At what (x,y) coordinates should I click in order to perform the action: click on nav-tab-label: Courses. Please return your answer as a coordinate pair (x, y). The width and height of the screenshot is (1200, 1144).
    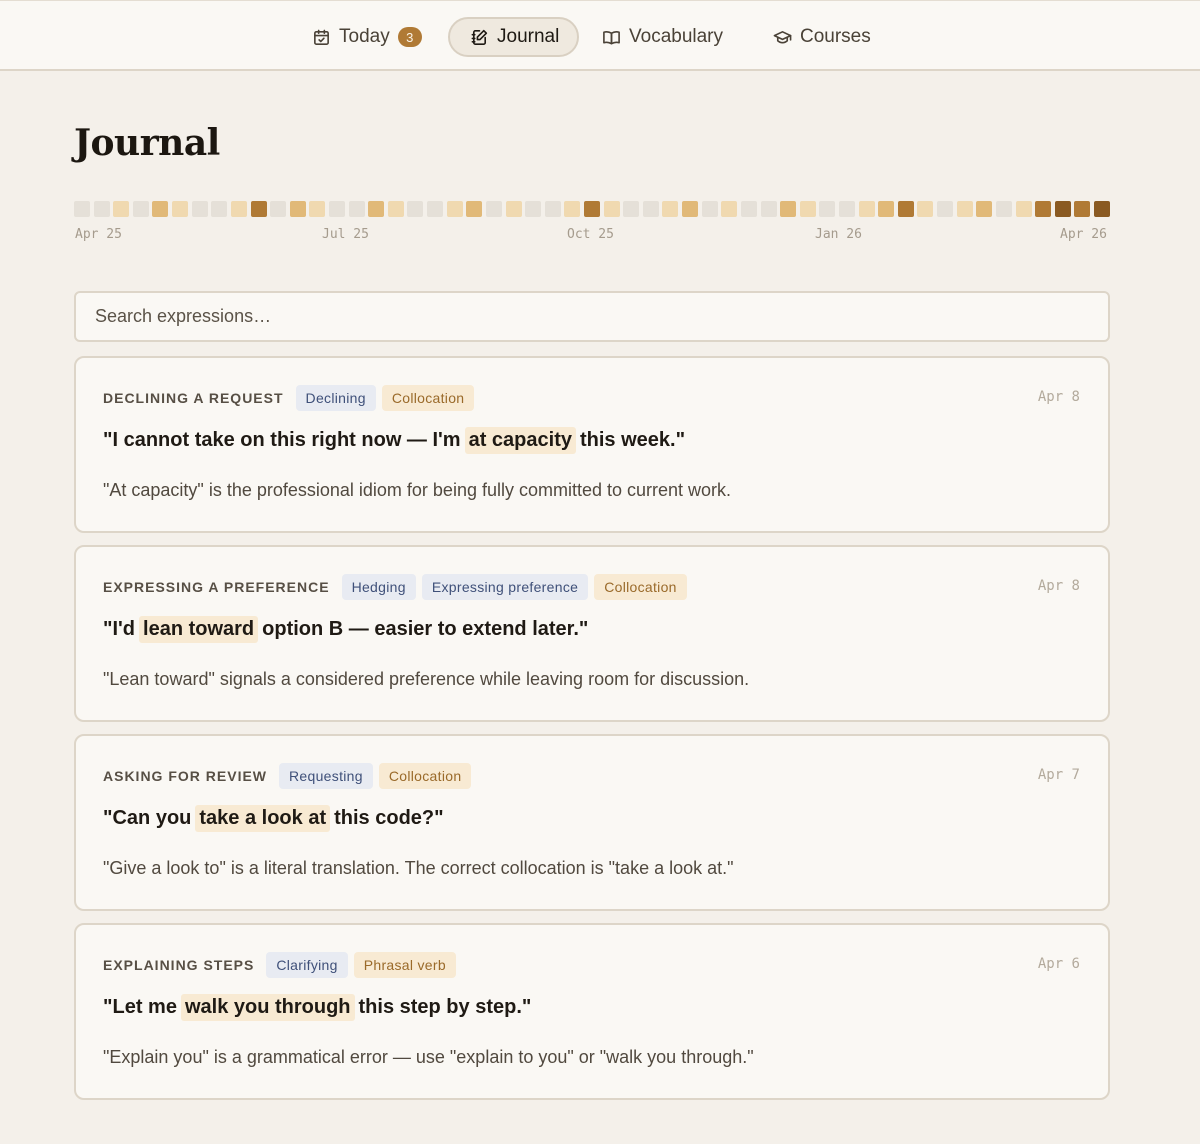
    Looking at the image, I should click on (835, 36).